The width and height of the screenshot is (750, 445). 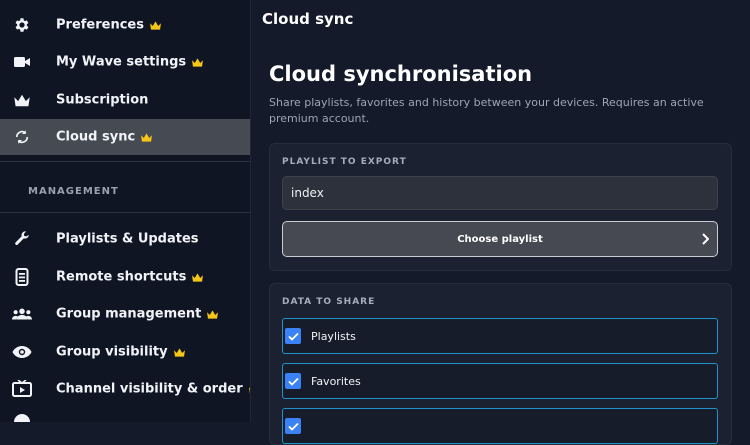 What do you see at coordinates (22, 352) in the screenshot?
I see `eye-icon` at bounding box center [22, 352].